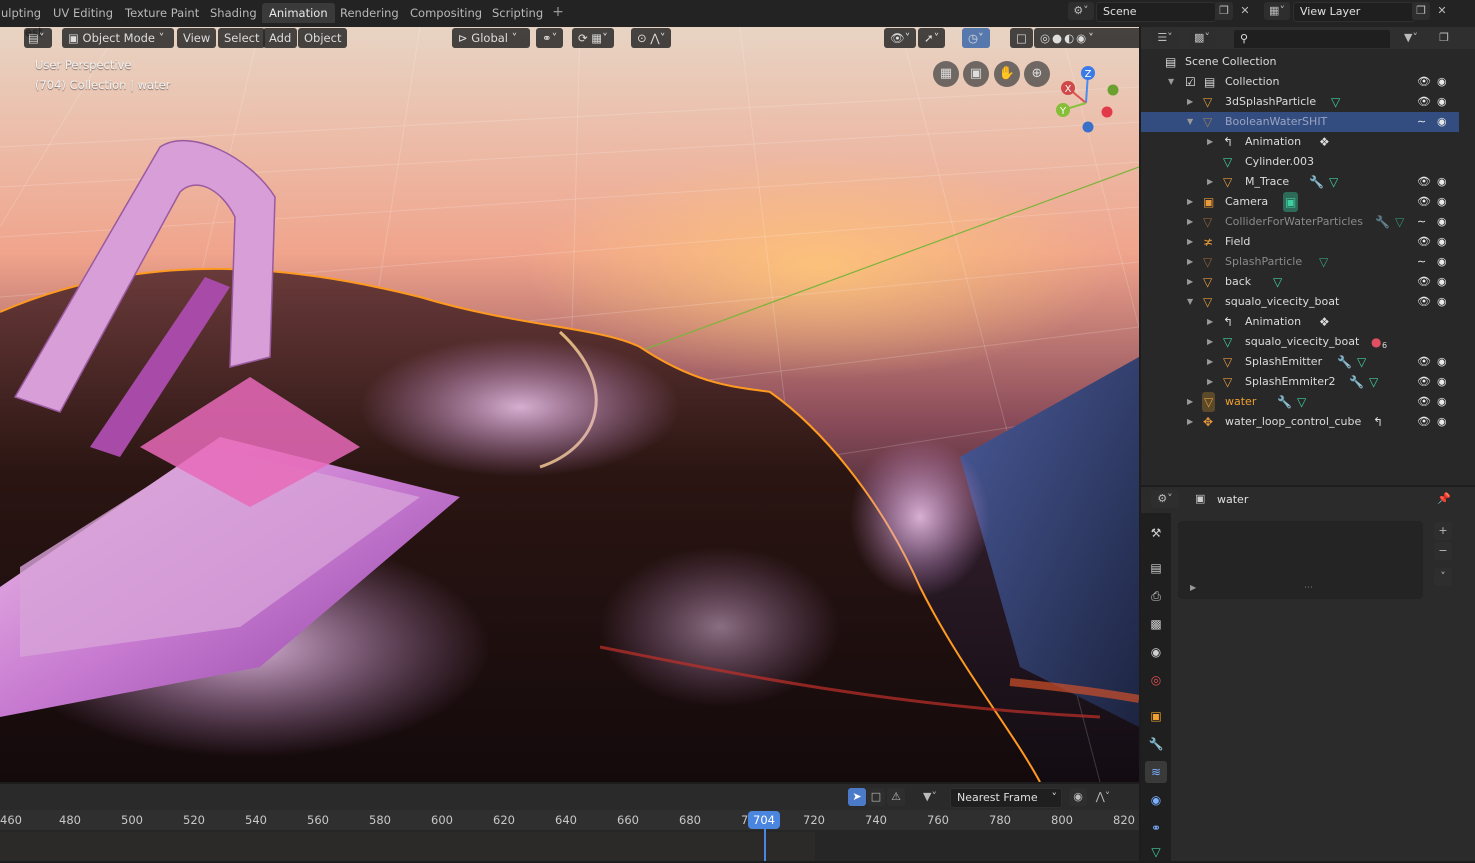  Describe the element at coordinates (558, 13) in the screenshot. I see `add-workspace-button: +` at that location.